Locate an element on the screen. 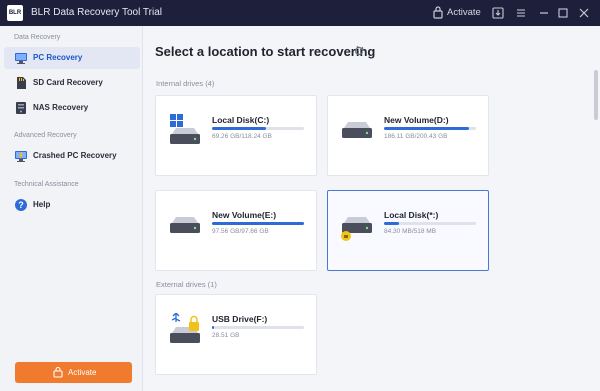 Image resolution: width=600 pixels, height=391 pixels. drive-name: USB Drive(F:) is located at coordinates (240, 319).